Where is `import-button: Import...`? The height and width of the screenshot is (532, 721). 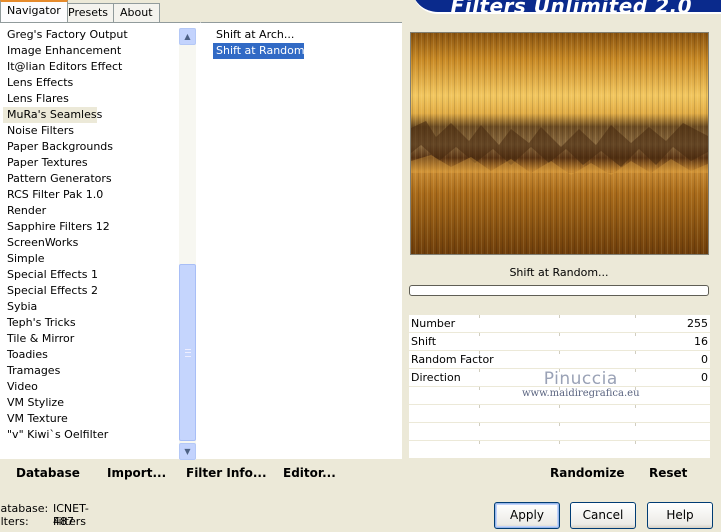
import-button: Import... is located at coordinates (136, 473).